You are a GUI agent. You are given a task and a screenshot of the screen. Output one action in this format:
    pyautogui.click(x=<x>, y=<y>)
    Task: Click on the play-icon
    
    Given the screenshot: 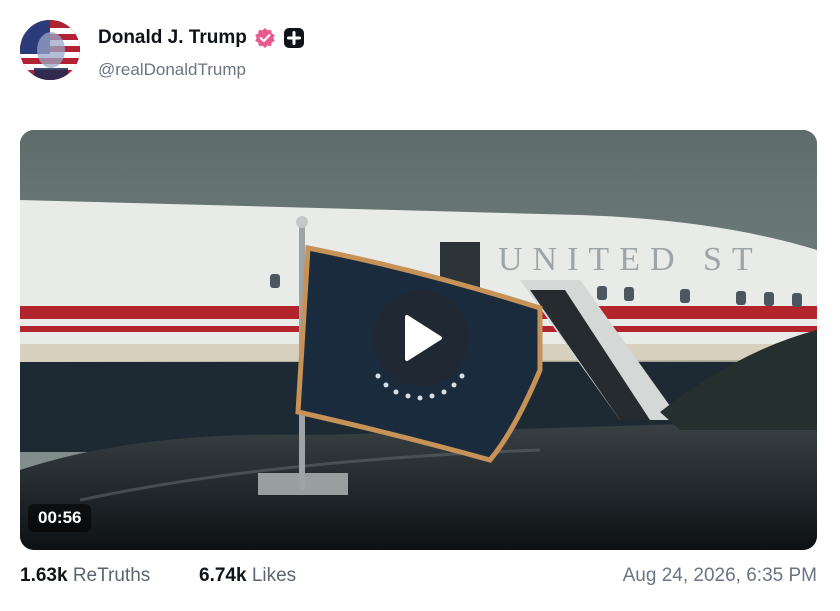 What is the action you would take?
    pyautogui.click(x=423, y=338)
    